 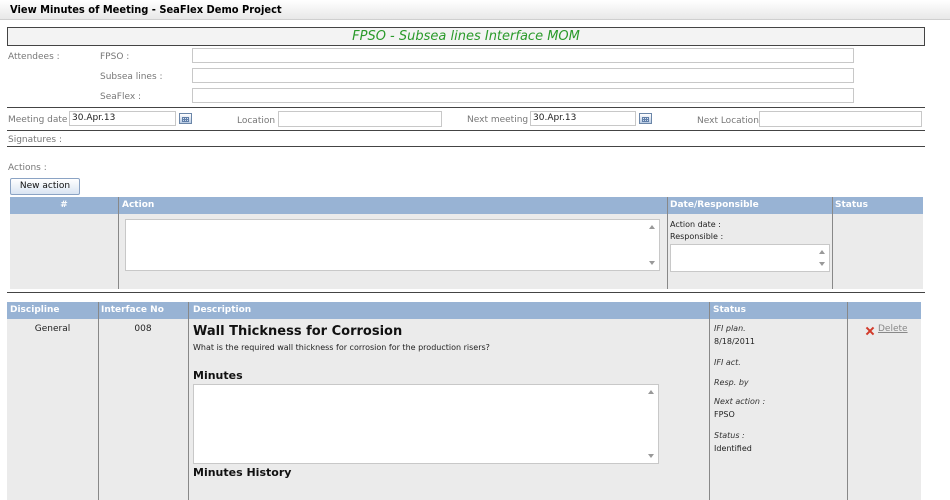 What do you see at coordinates (34, 57) in the screenshot?
I see `attendees-label: Attendees :` at bounding box center [34, 57].